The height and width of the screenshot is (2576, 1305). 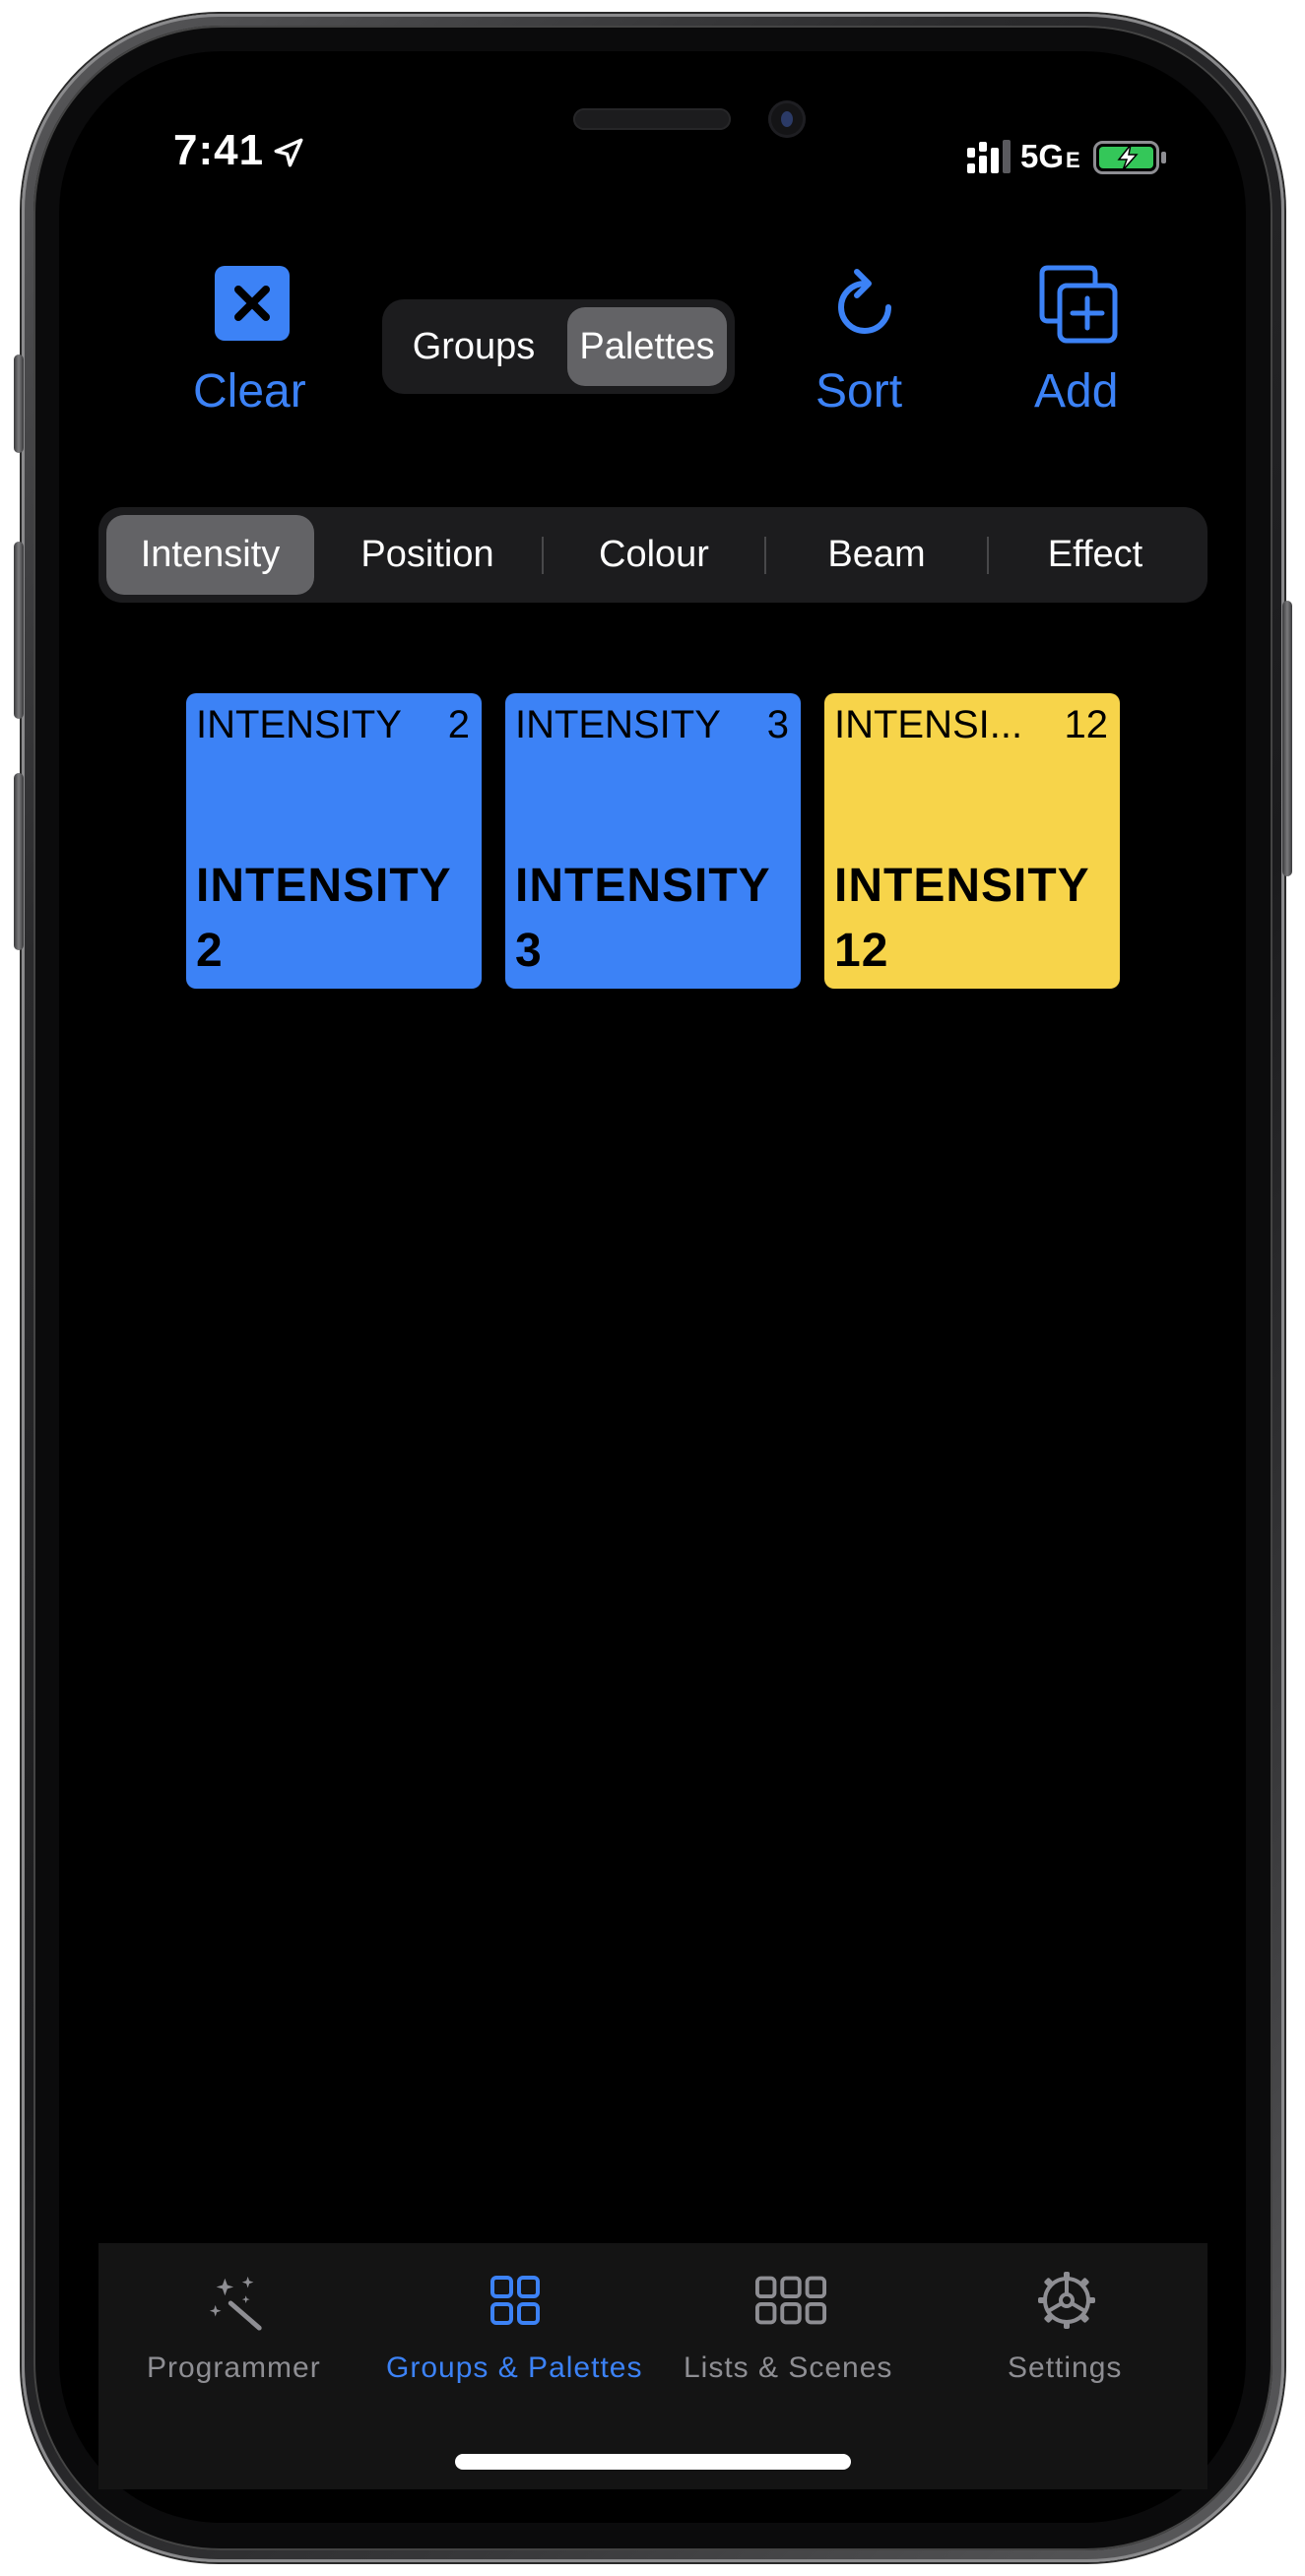 What do you see at coordinates (427, 555) in the screenshot?
I see `segment-position: Position` at bounding box center [427, 555].